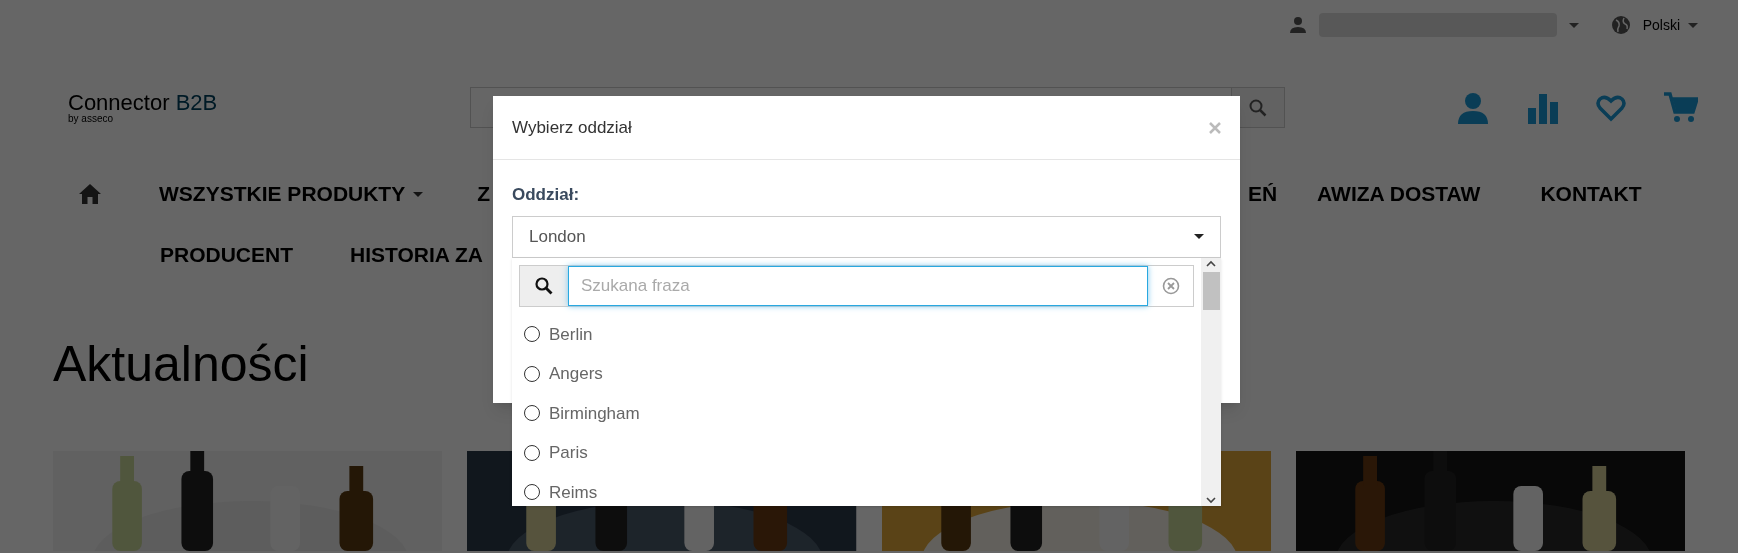  I want to click on modal-title: Wybierz oddział, so click(572, 127).